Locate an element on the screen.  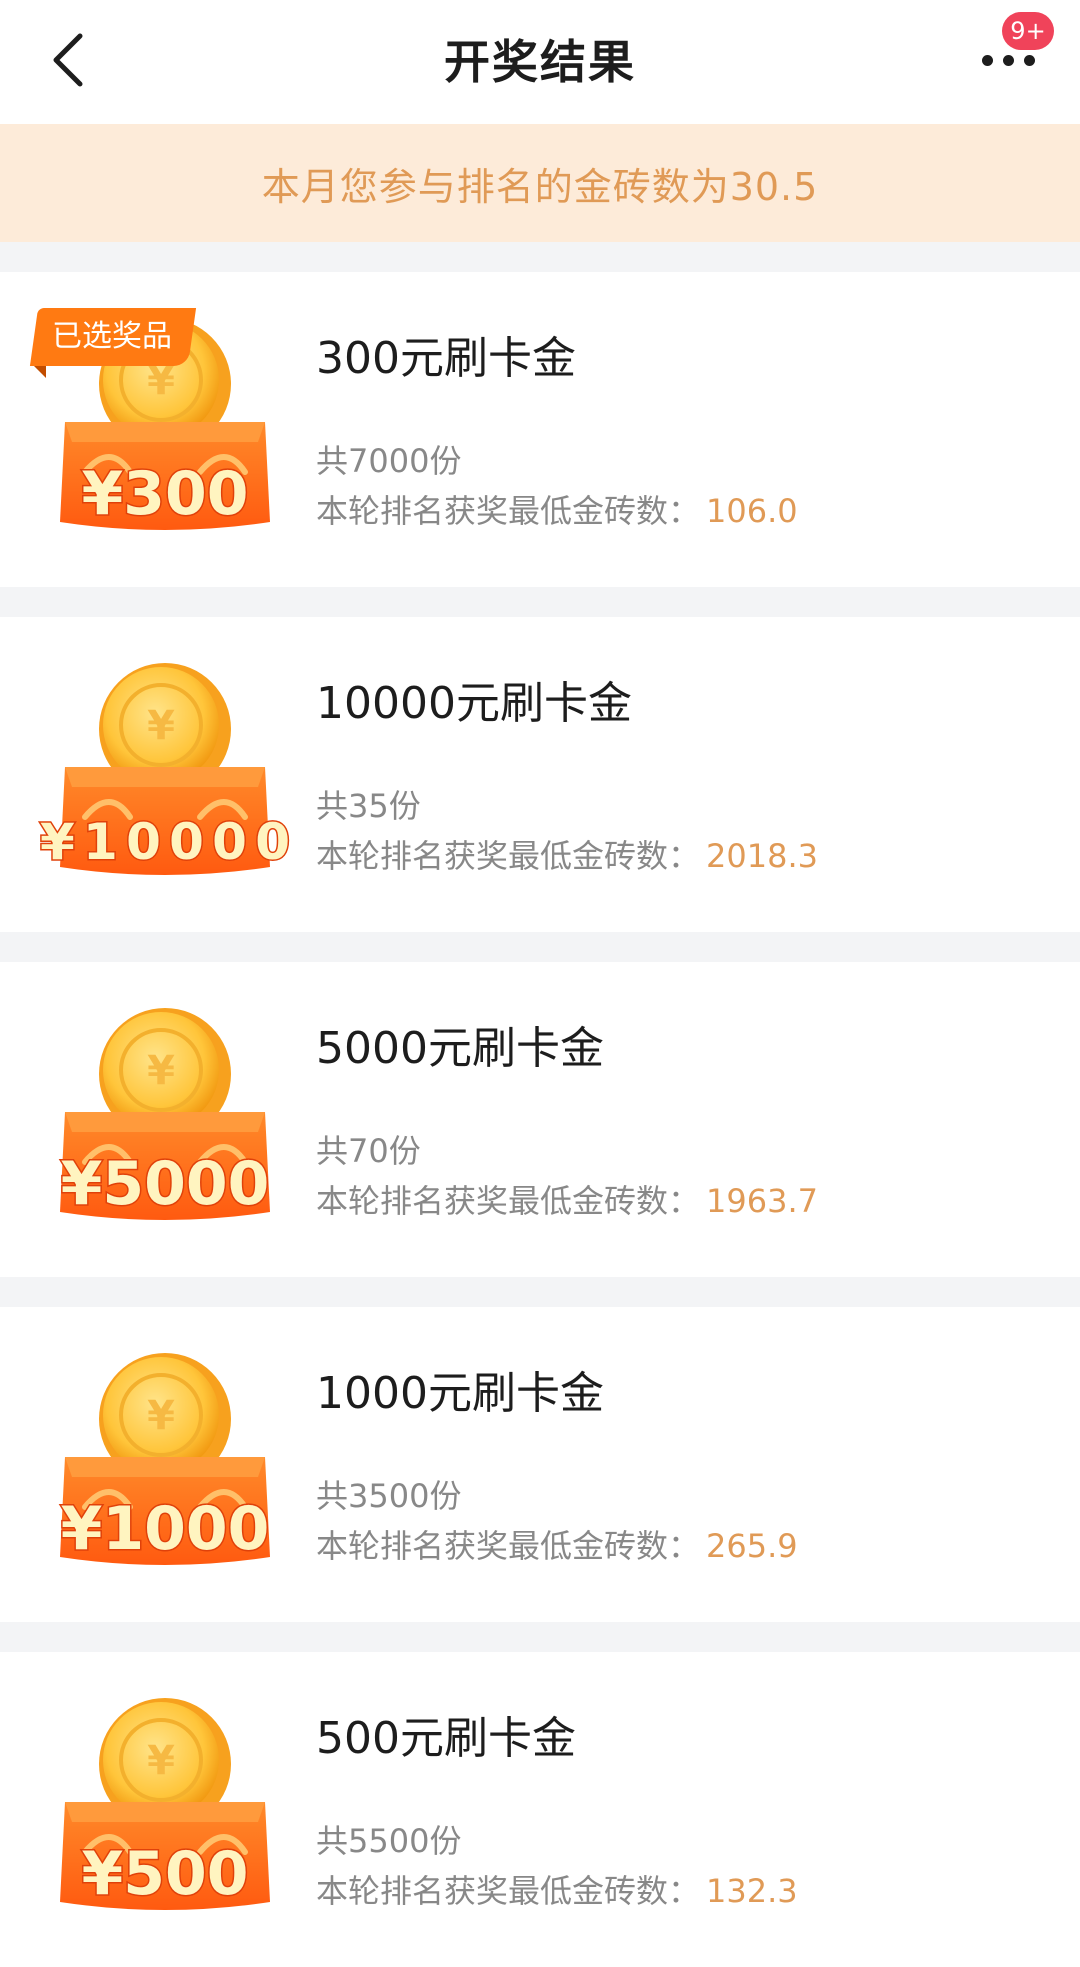
prize-giftbox-image: ¥ ¥500 is located at coordinates (165, 1807).